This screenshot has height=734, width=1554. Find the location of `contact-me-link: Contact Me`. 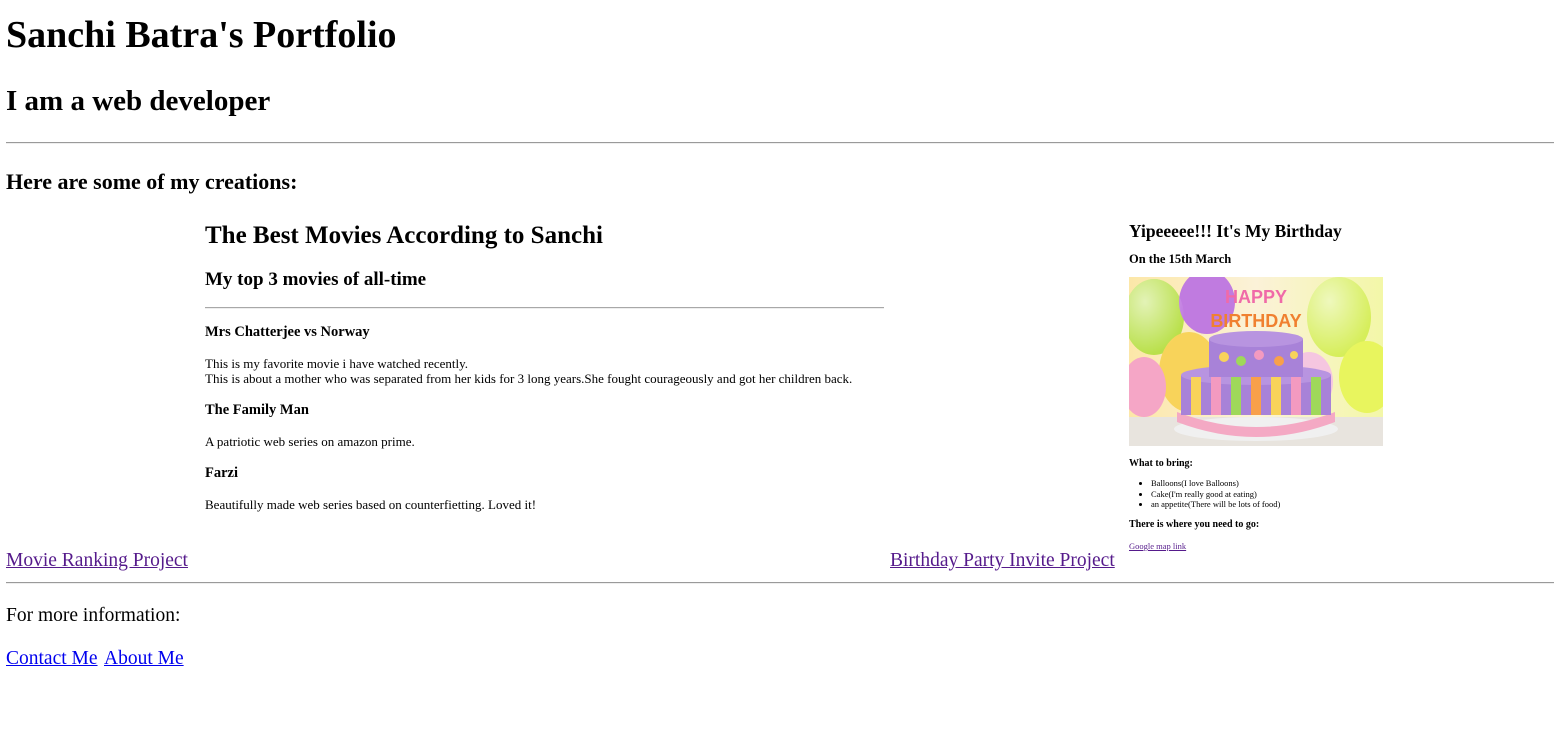

contact-me-link: Contact Me is located at coordinates (52, 659).